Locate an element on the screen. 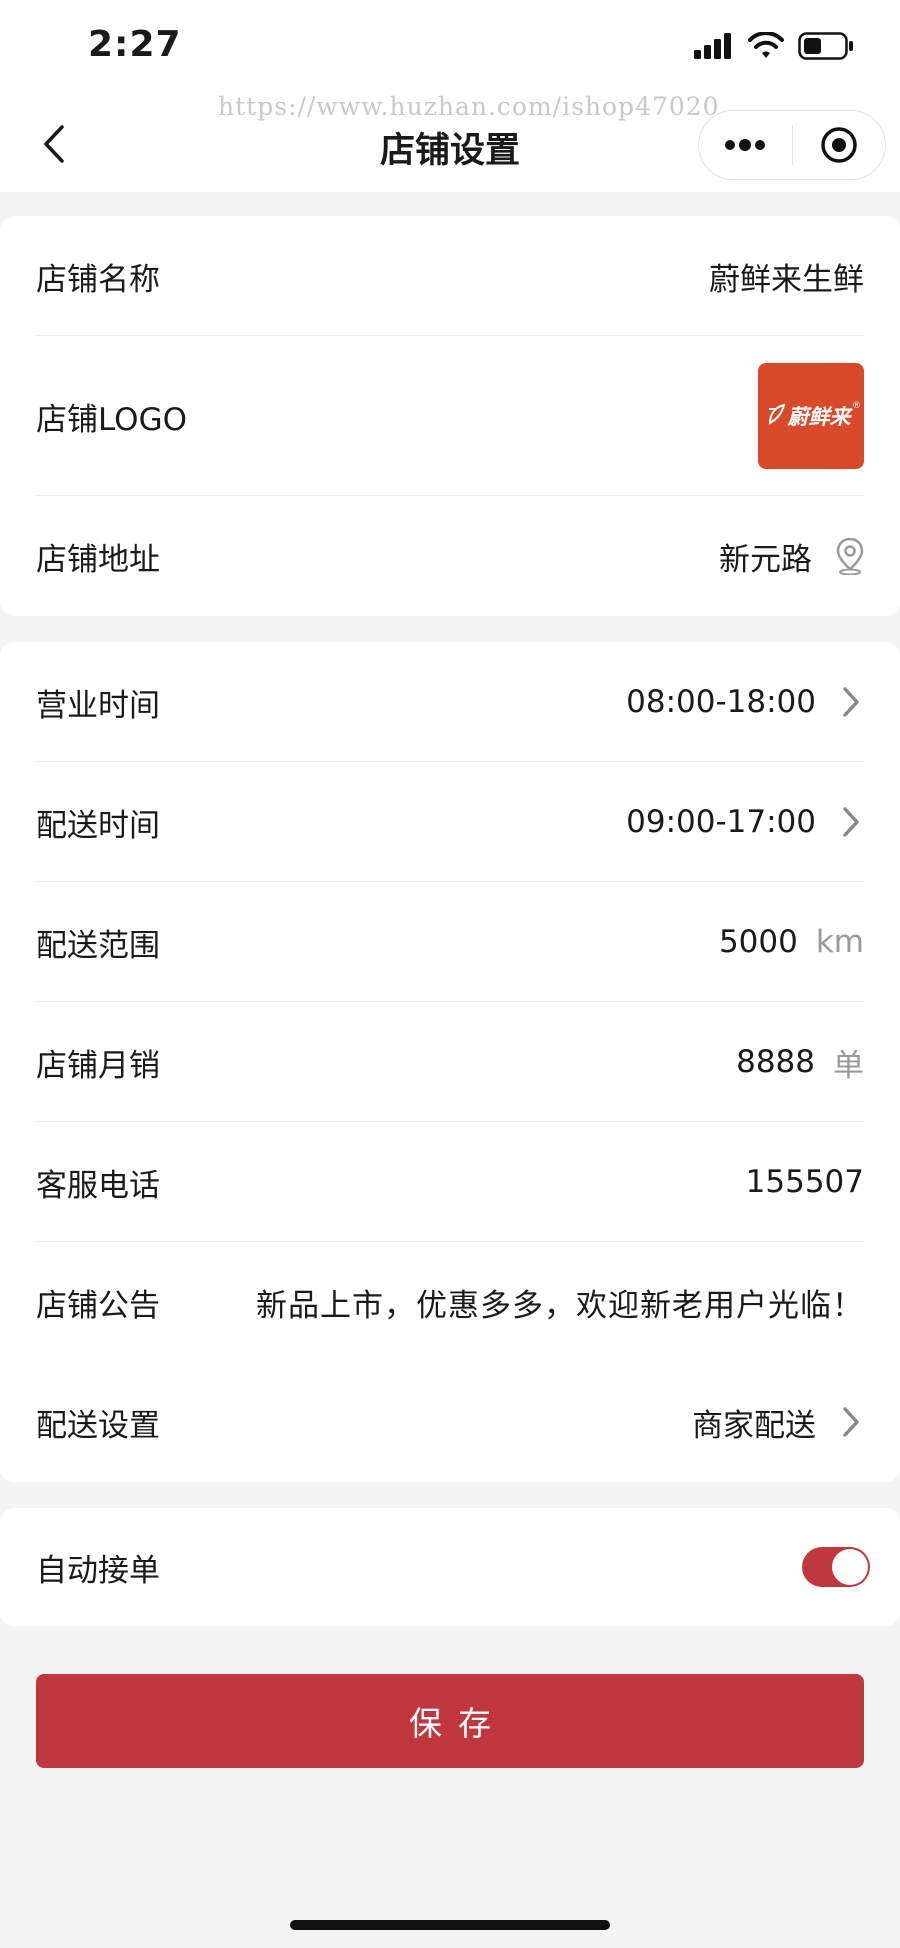 This screenshot has width=900, height=1948. registered-mark-icon: ® is located at coordinates (856, 406).